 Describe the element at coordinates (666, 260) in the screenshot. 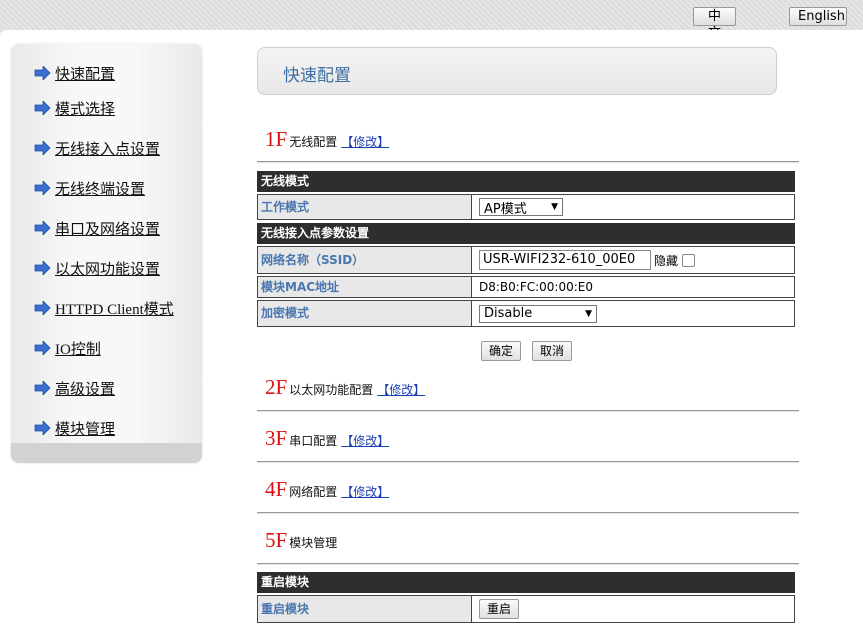

I see `hide-ssid-label: 隐藏` at that location.